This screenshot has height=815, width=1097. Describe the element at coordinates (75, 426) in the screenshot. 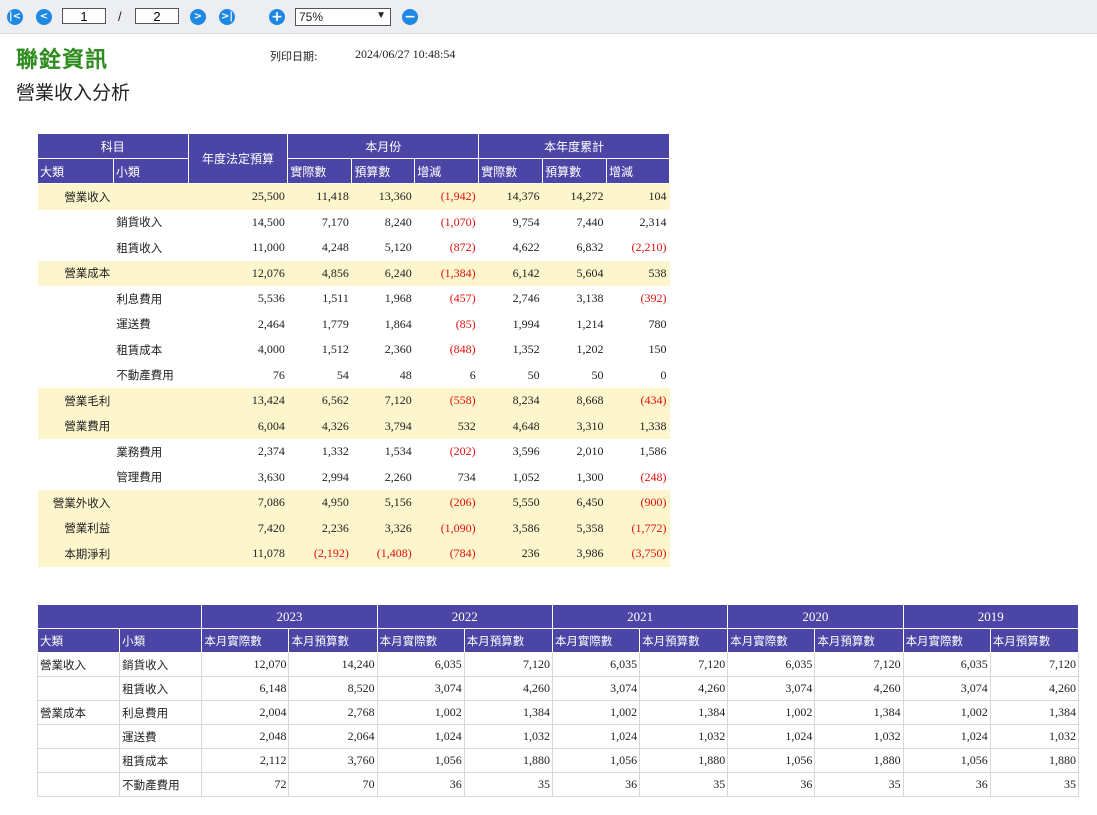

I see `major-cell: 營業費用` at that location.